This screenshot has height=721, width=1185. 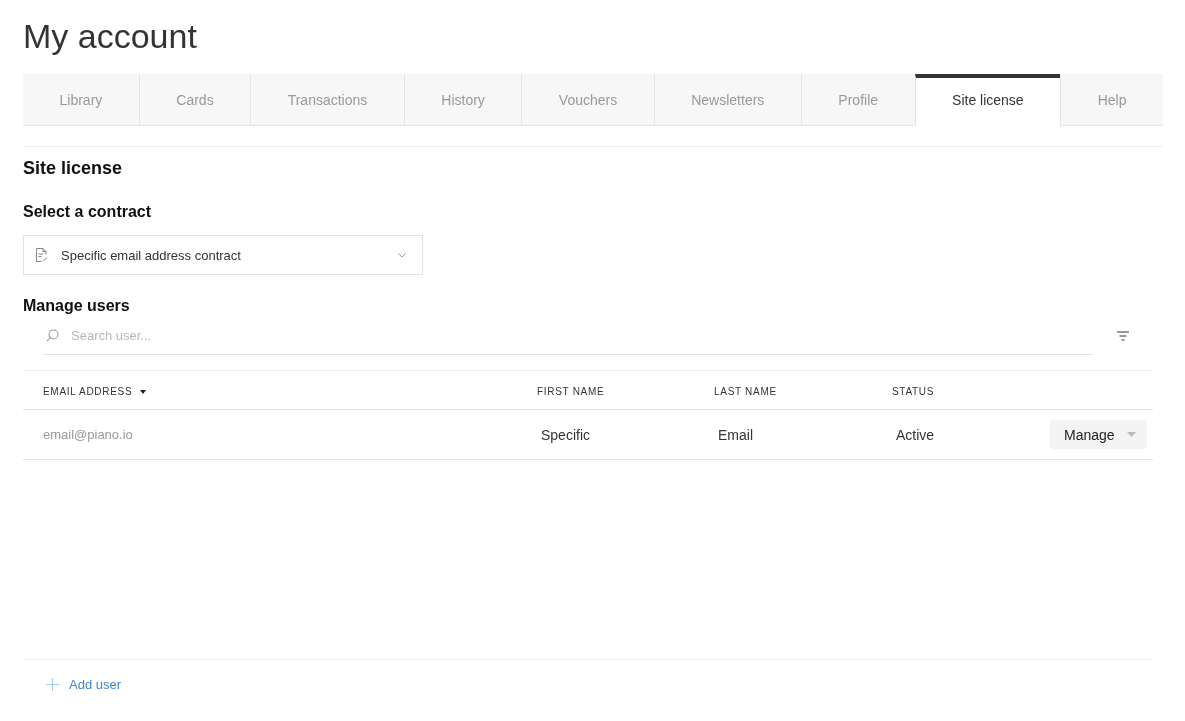 What do you see at coordinates (95, 390) in the screenshot?
I see `column-header: EMAIL ADDRESS` at bounding box center [95, 390].